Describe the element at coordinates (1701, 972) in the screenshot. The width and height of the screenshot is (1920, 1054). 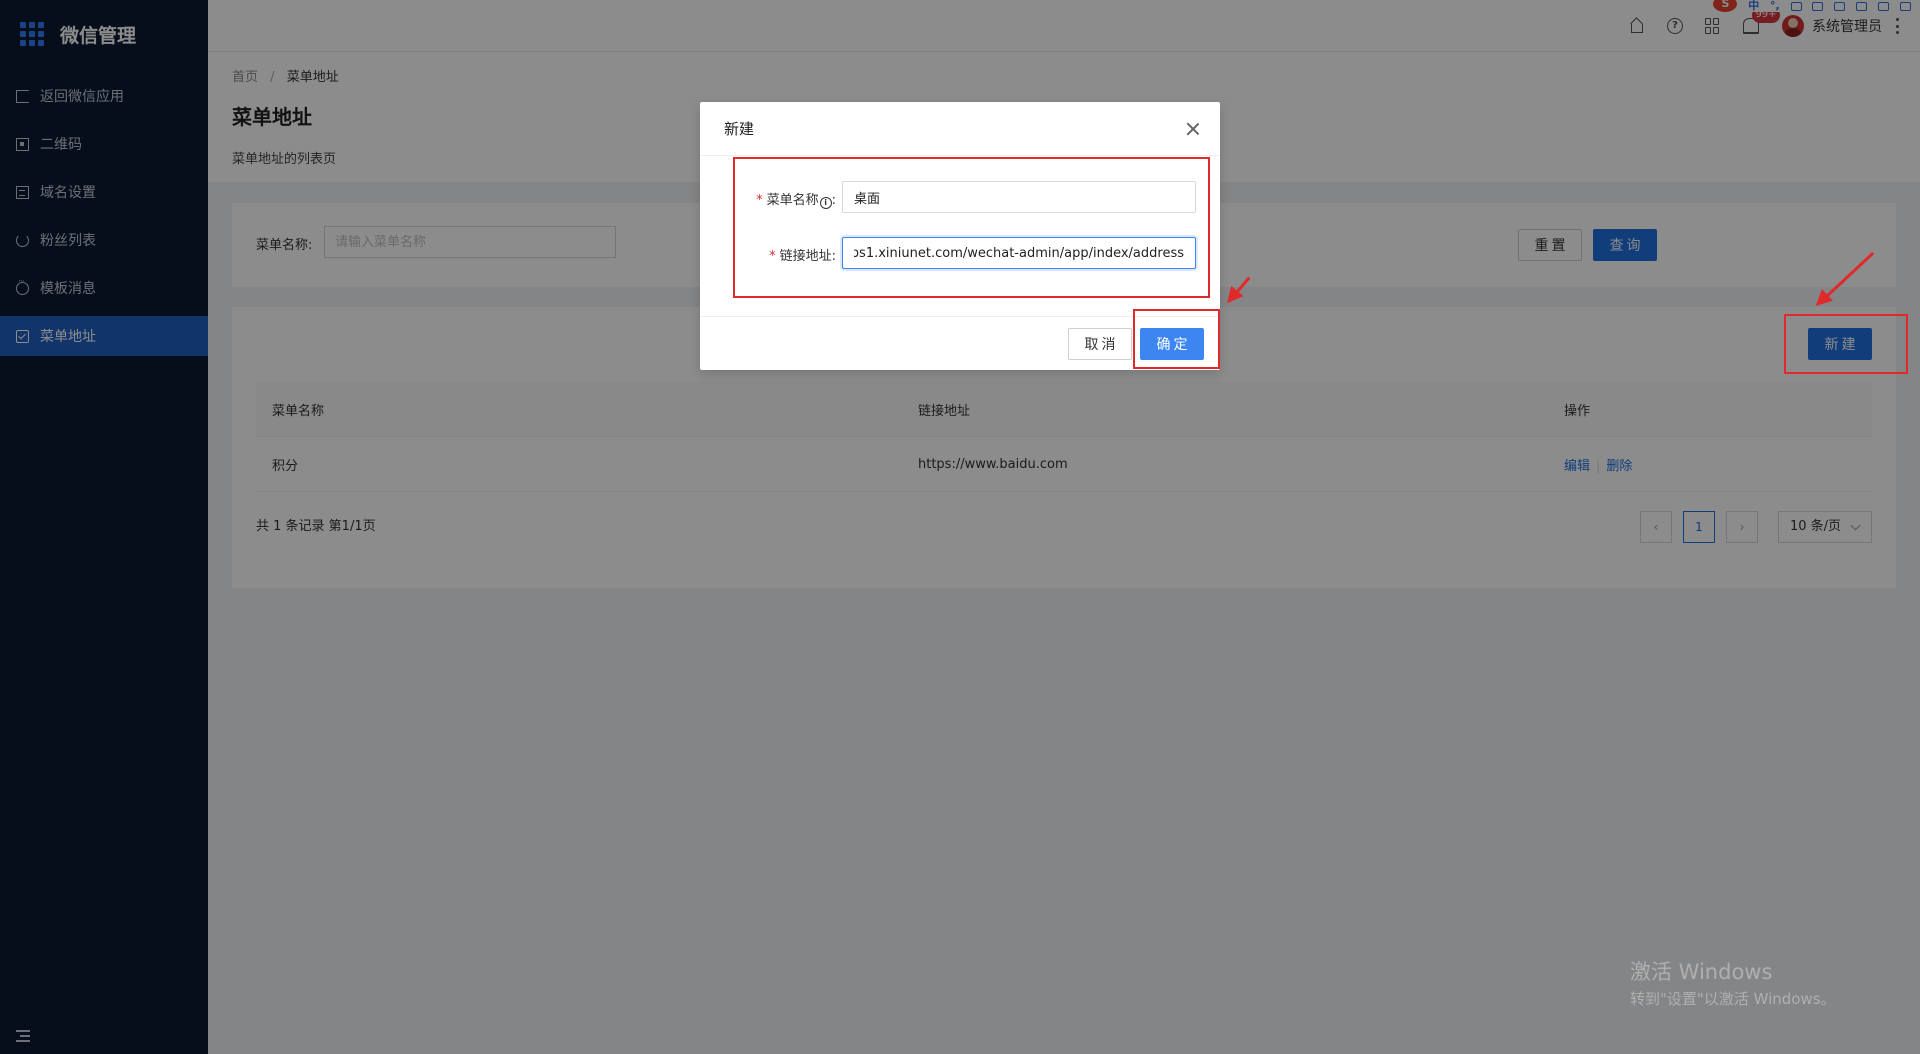
I see `watermark-line1: 激活 Windows` at that location.